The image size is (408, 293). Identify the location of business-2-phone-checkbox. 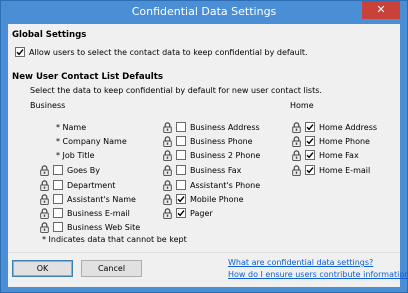
(181, 155).